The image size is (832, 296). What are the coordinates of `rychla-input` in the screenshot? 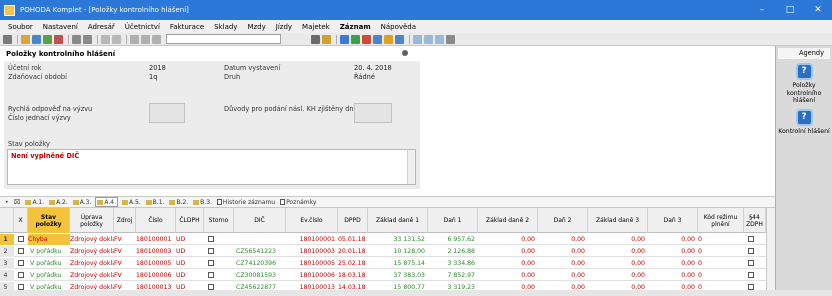 It's located at (167, 113).